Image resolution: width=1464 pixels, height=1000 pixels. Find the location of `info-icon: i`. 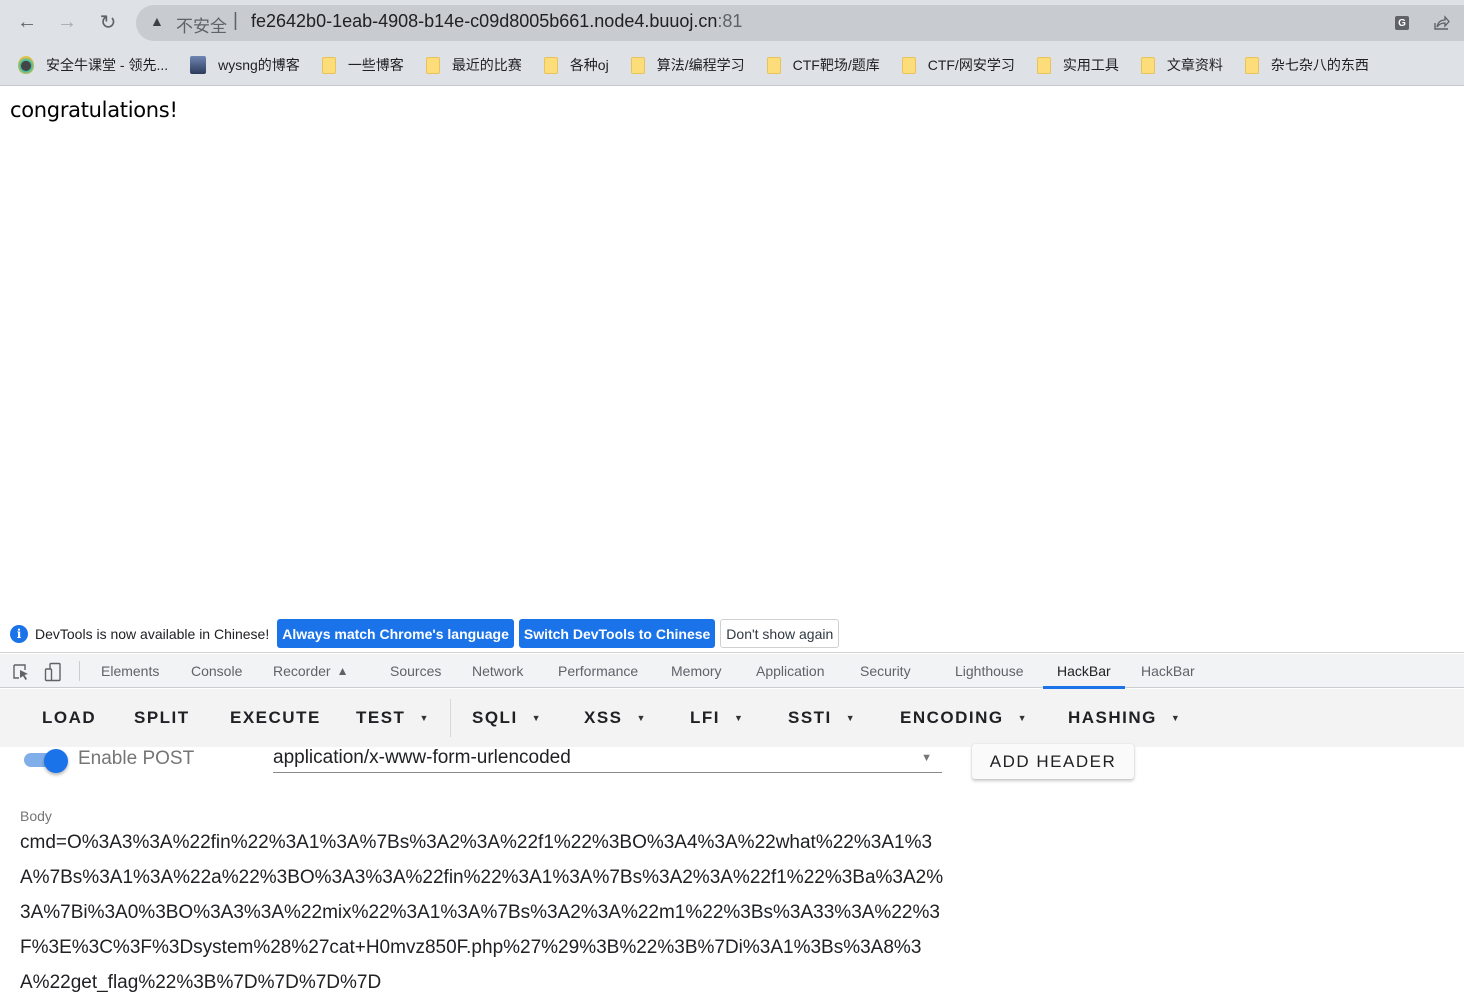

info-icon: i is located at coordinates (19, 633).